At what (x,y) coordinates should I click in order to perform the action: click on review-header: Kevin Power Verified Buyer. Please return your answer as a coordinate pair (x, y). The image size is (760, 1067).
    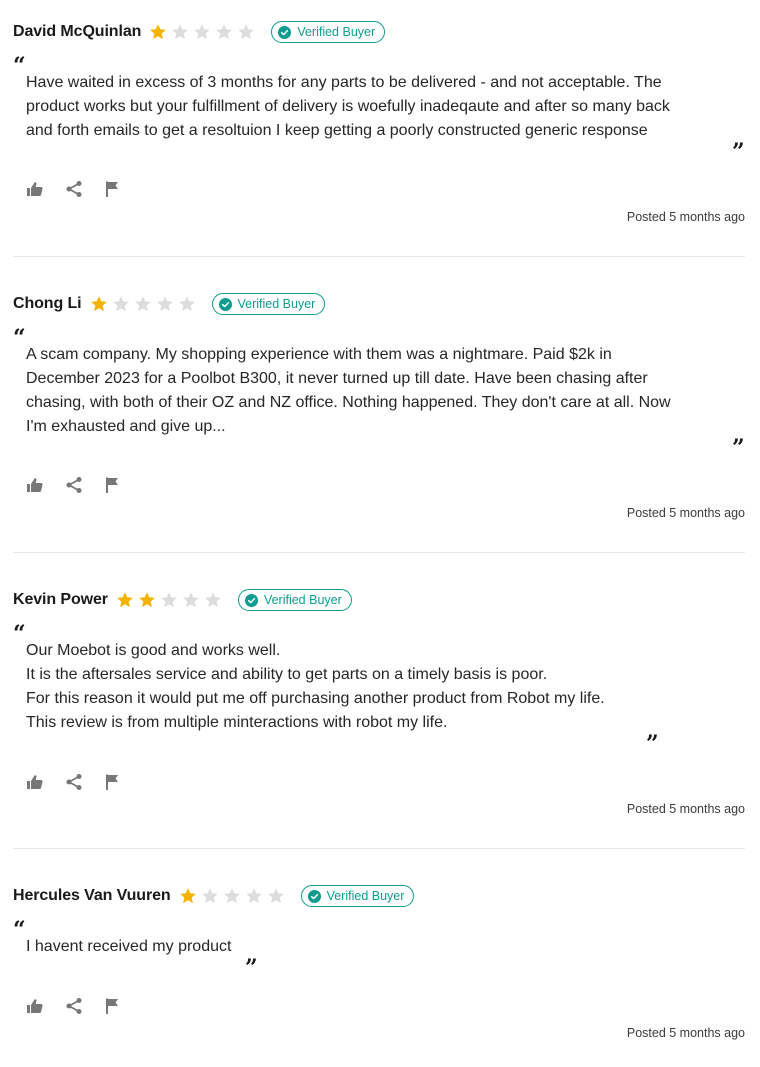
    Looking at the image, I should click on (379, 600).